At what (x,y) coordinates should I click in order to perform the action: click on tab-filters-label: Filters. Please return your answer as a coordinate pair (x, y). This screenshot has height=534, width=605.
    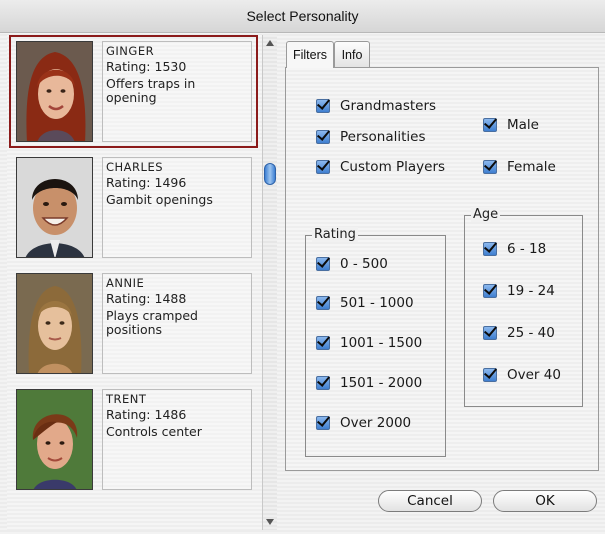
    Looking at the image, I should click on (310, 55).